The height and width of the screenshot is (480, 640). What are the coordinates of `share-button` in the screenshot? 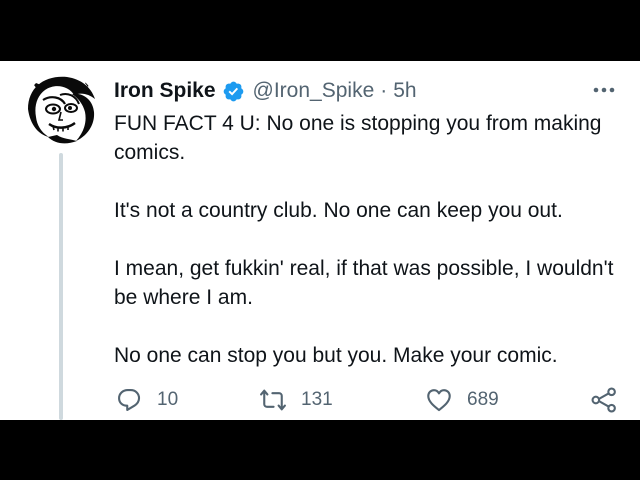 It's located at (604, 400).